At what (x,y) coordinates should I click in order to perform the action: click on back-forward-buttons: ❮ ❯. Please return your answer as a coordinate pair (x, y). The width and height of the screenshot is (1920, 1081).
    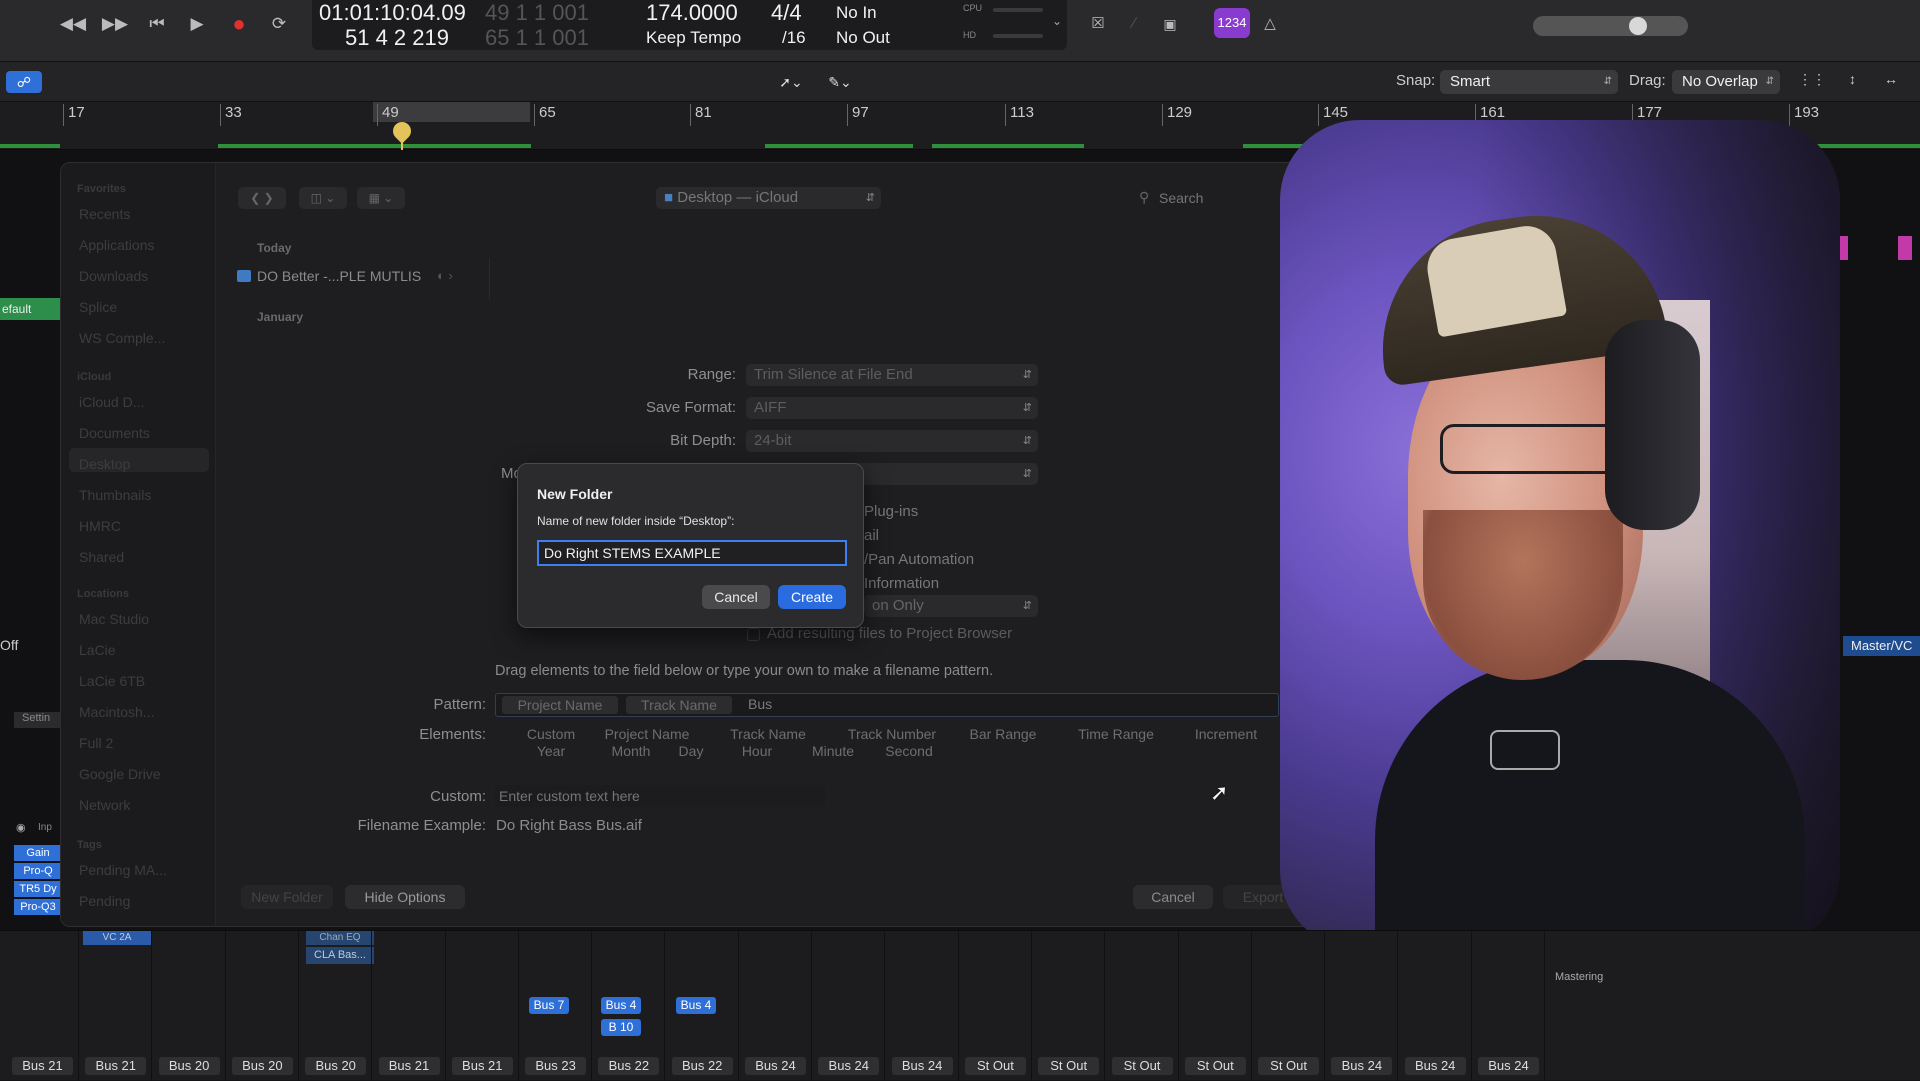
    Looking at the image, I should click on (262, 198).